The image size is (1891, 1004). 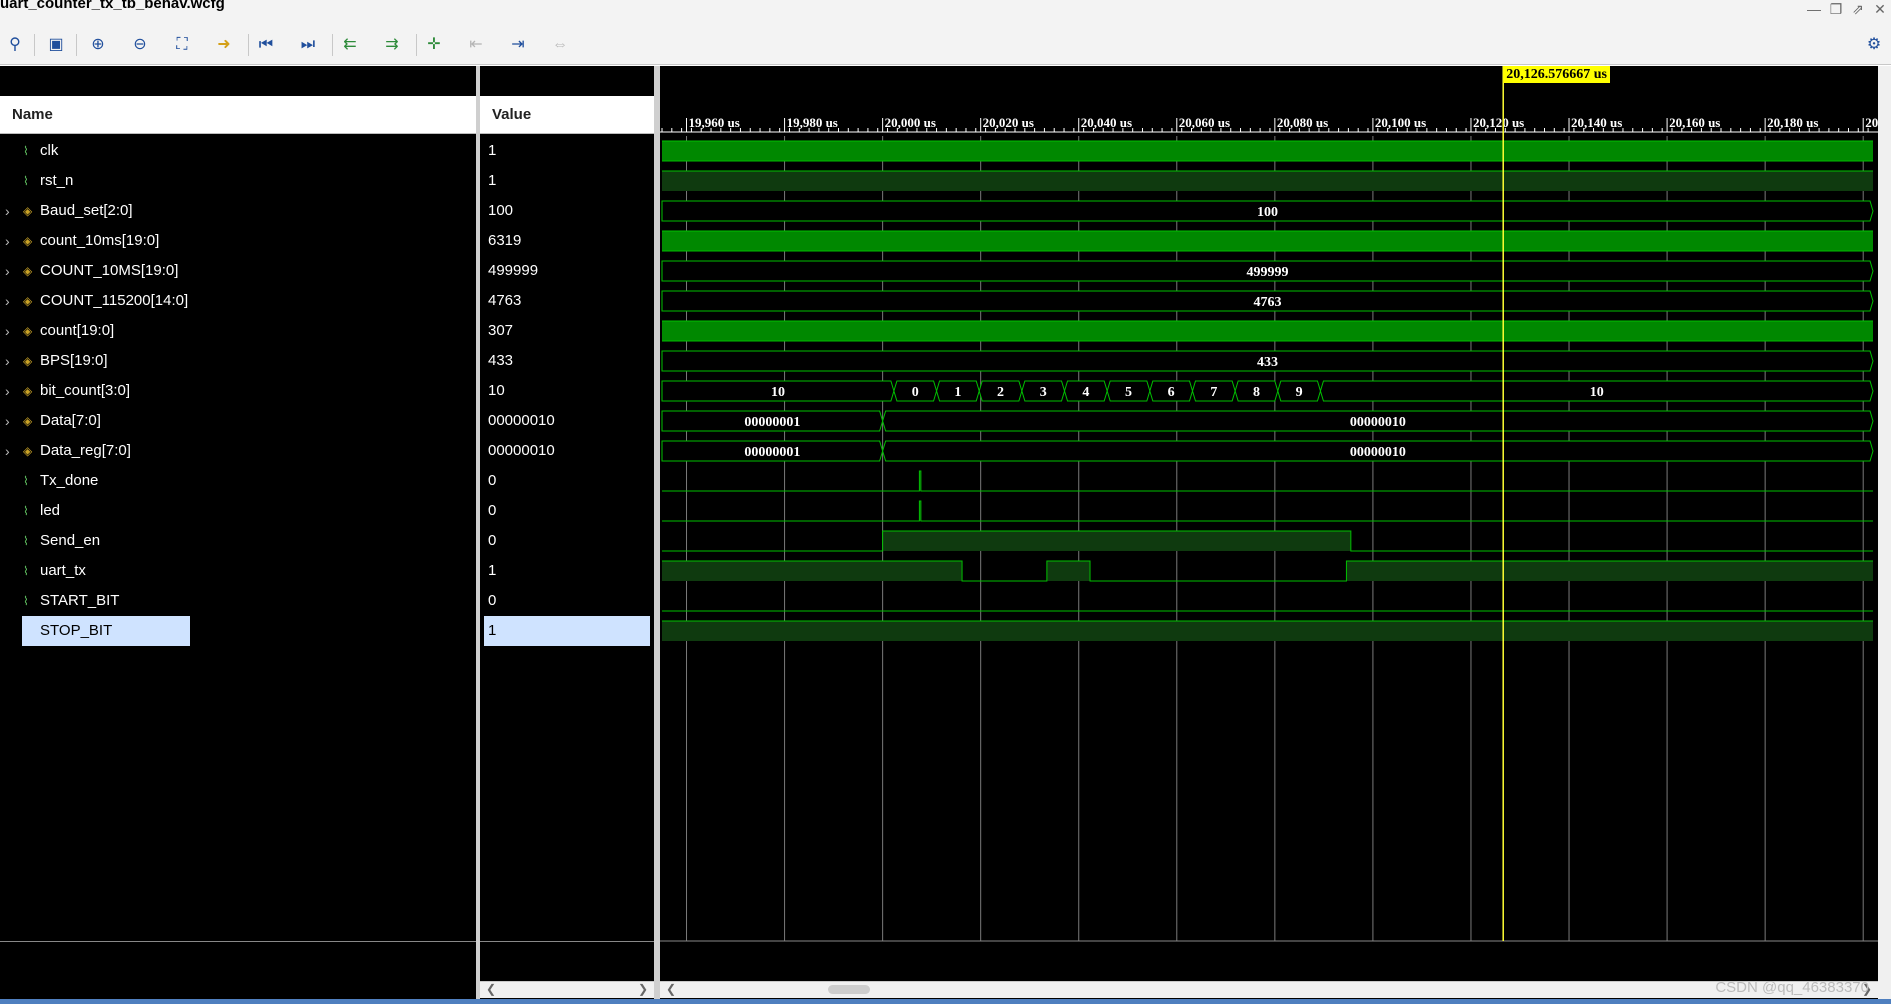 What do you see at coordinates (15, 45) in the screenshot?
I see `search-icon: ⚲` at bounding box center [15, 45].